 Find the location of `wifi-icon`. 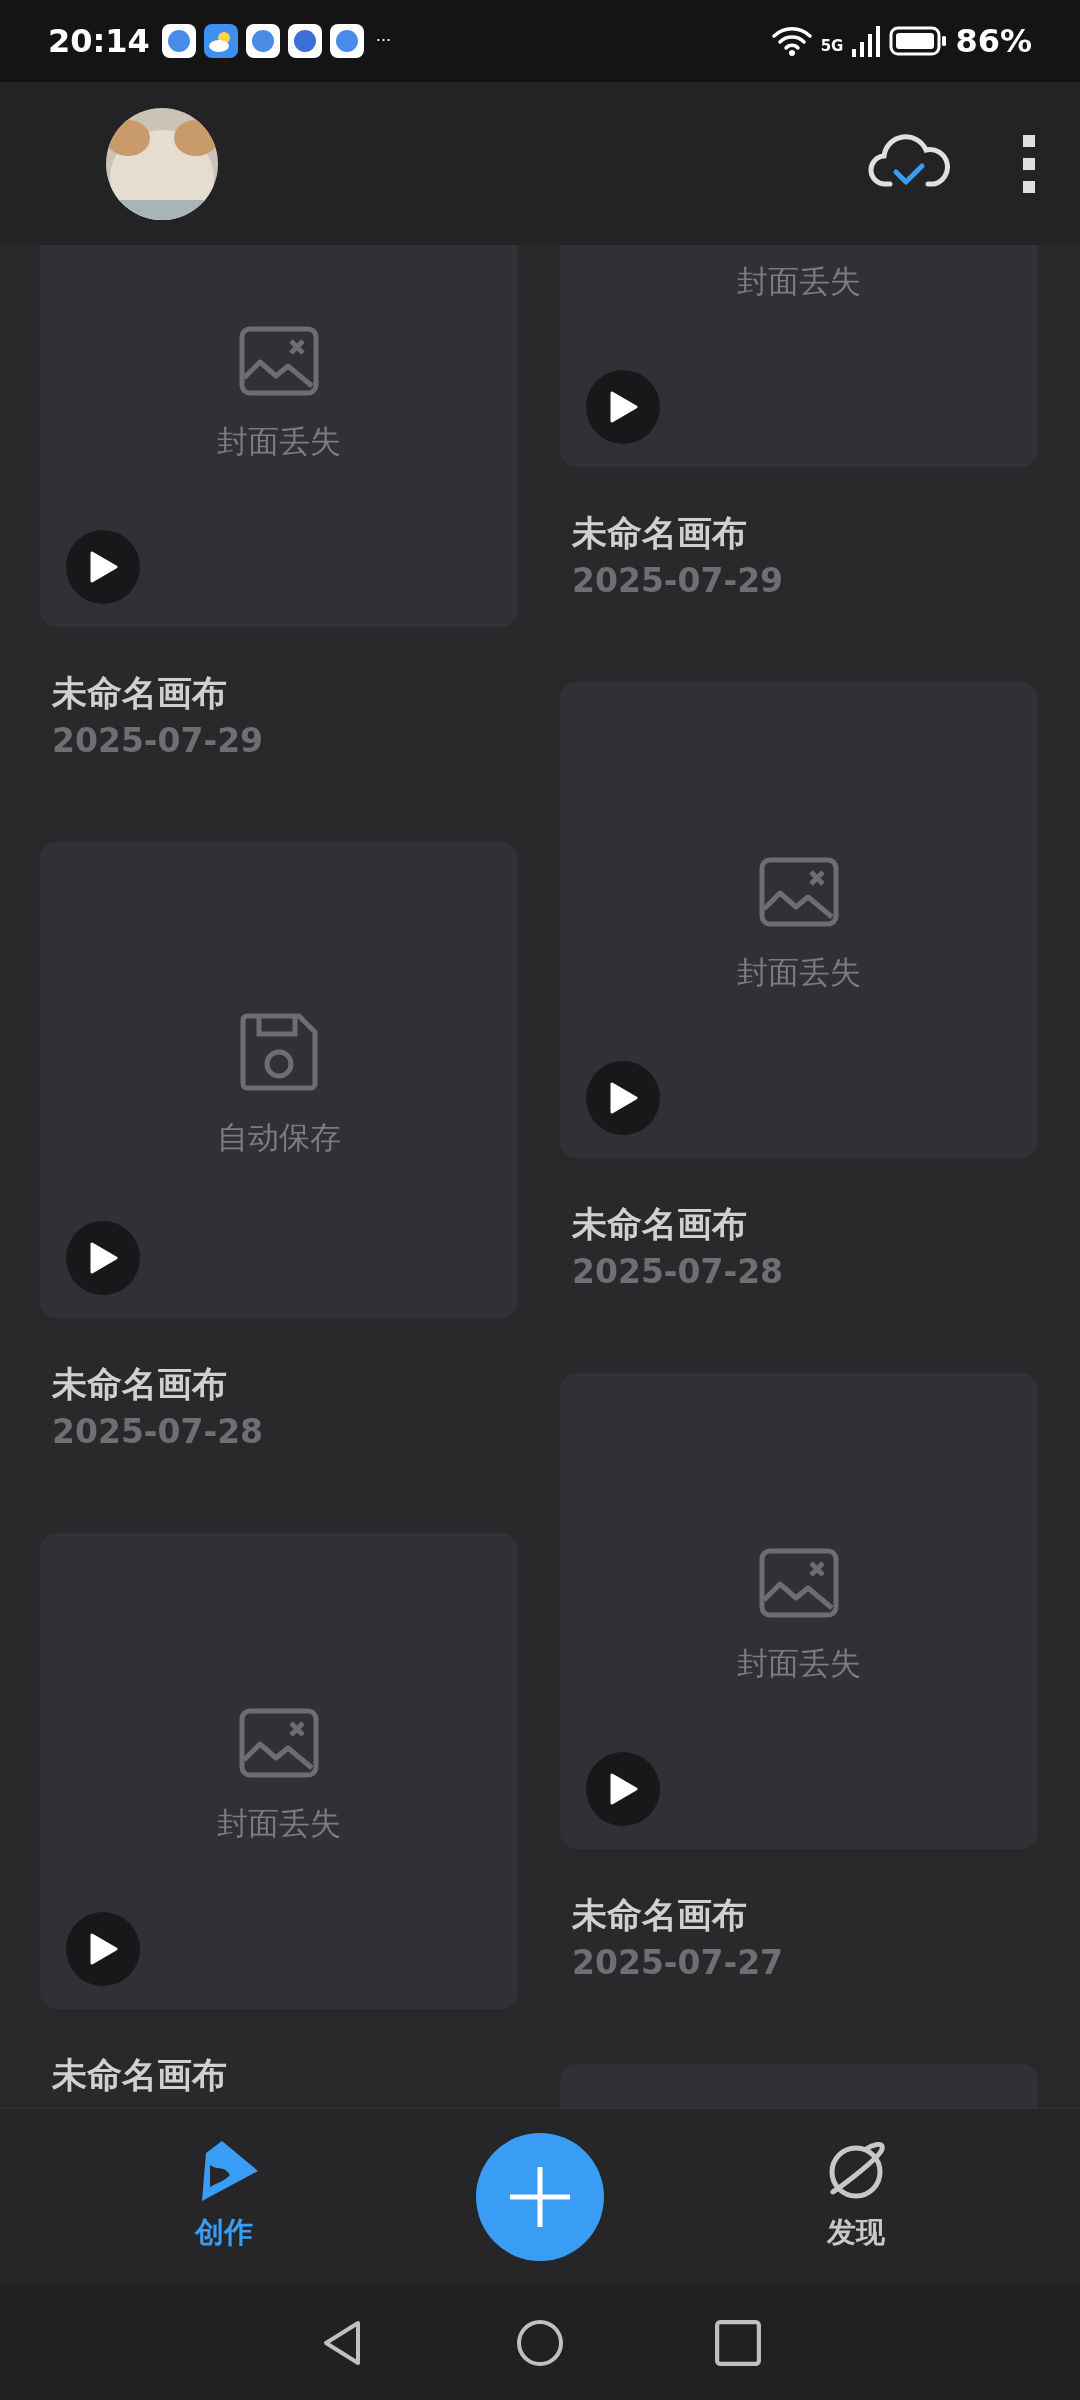

wifi-icon is located at coordinates (791, 41).